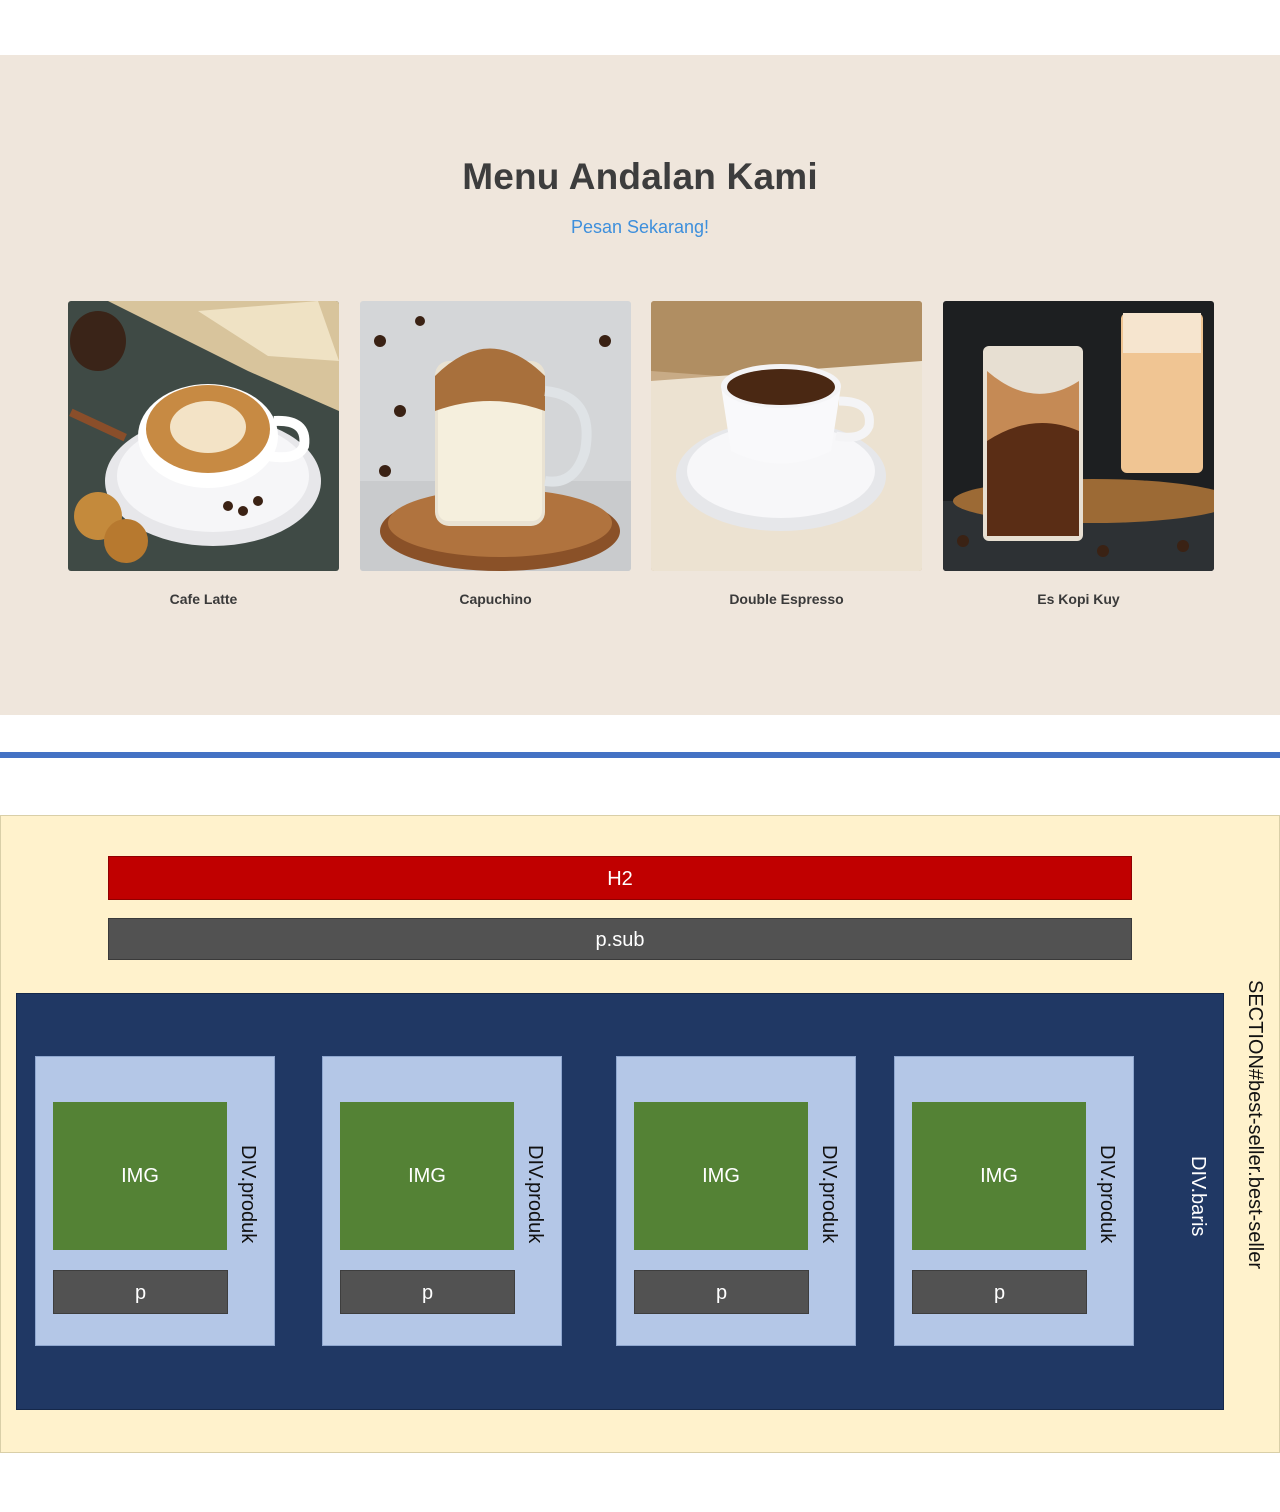 The width and height of the screenshot is (1280, 1512). Describe the element at coordinates (640, 176) in the screenshot. I see `section-title: Menu Andalan Kami` at that location.